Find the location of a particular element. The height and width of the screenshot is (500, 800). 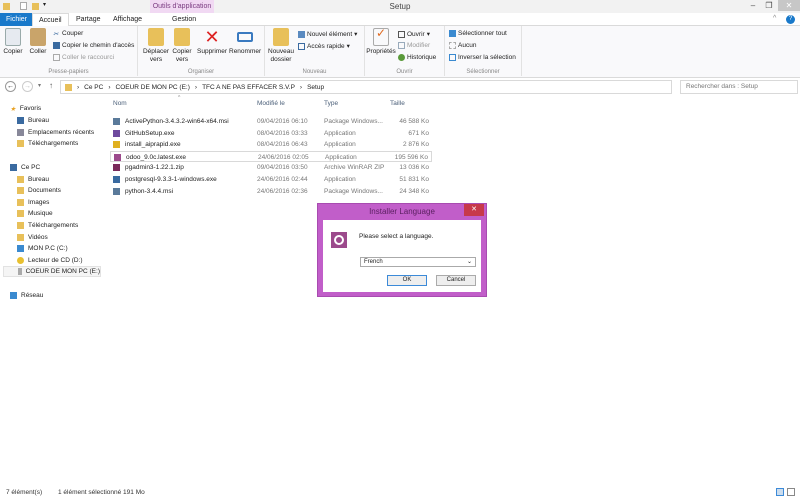

nav-item: Lecteur de CD (D:) is located at coordinates (50, 260).